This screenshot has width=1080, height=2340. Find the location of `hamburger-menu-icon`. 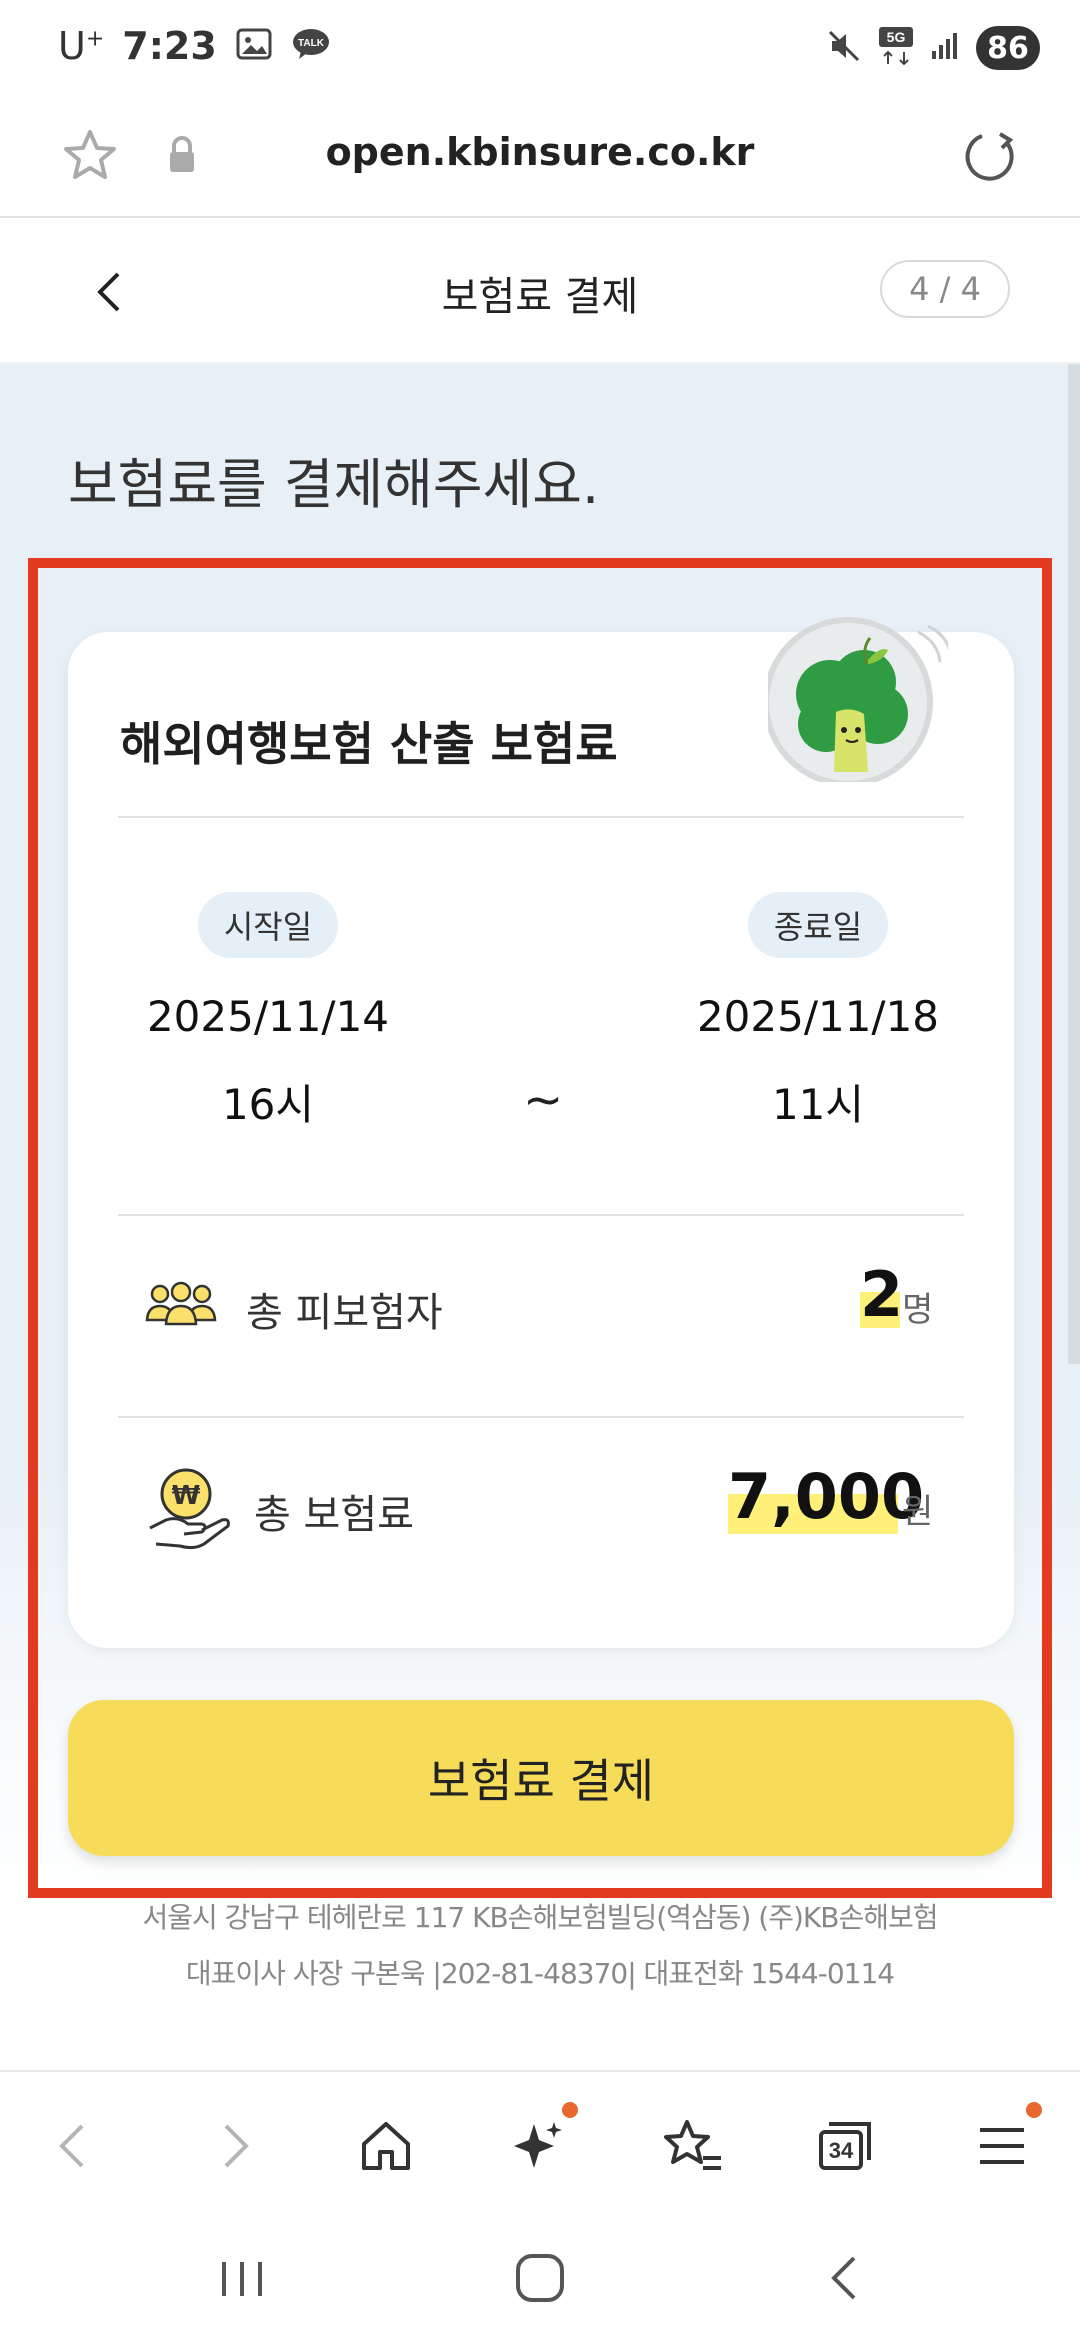

hamburger-menu-icon is located at coordinates (1002, 2146).